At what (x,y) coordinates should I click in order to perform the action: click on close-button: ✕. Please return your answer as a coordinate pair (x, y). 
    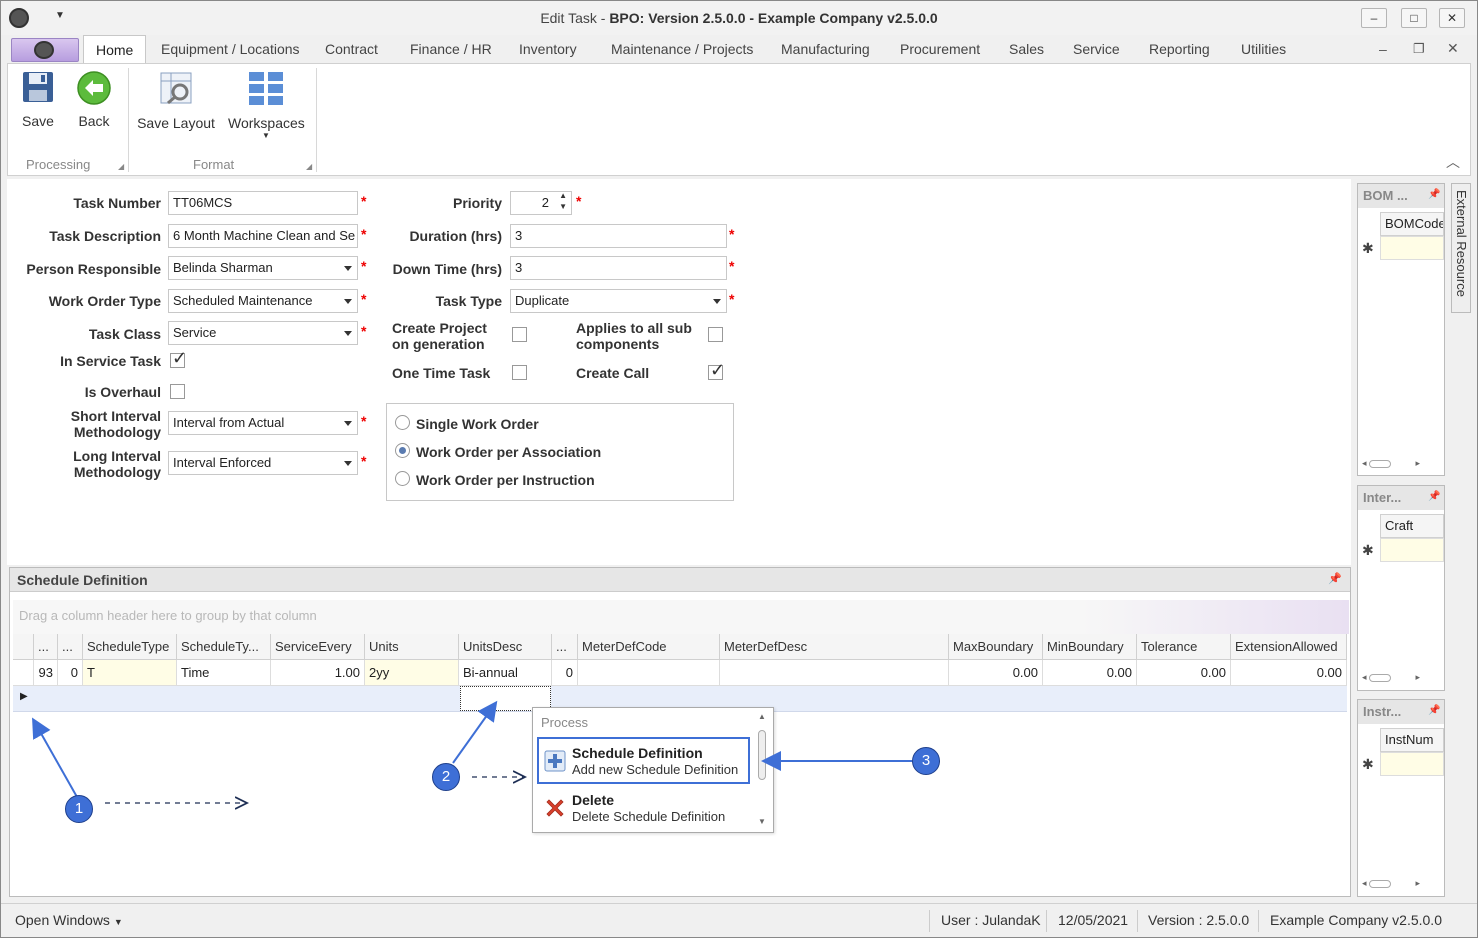
    Looking at the image, I should click on (1452, 18).